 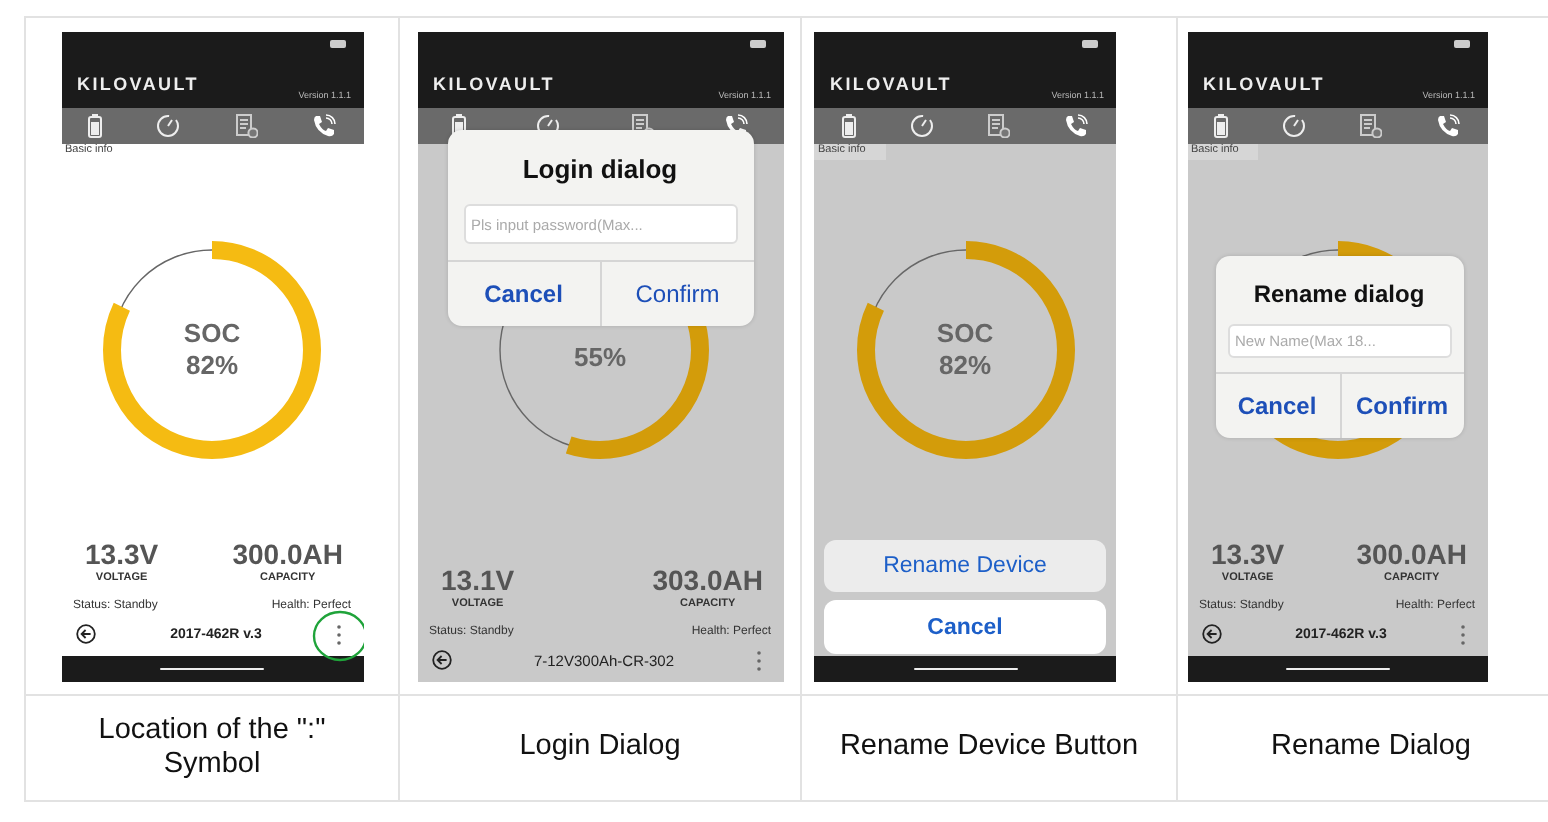 I want to click on caption: Login Dialog, so click(x=600, y=748).